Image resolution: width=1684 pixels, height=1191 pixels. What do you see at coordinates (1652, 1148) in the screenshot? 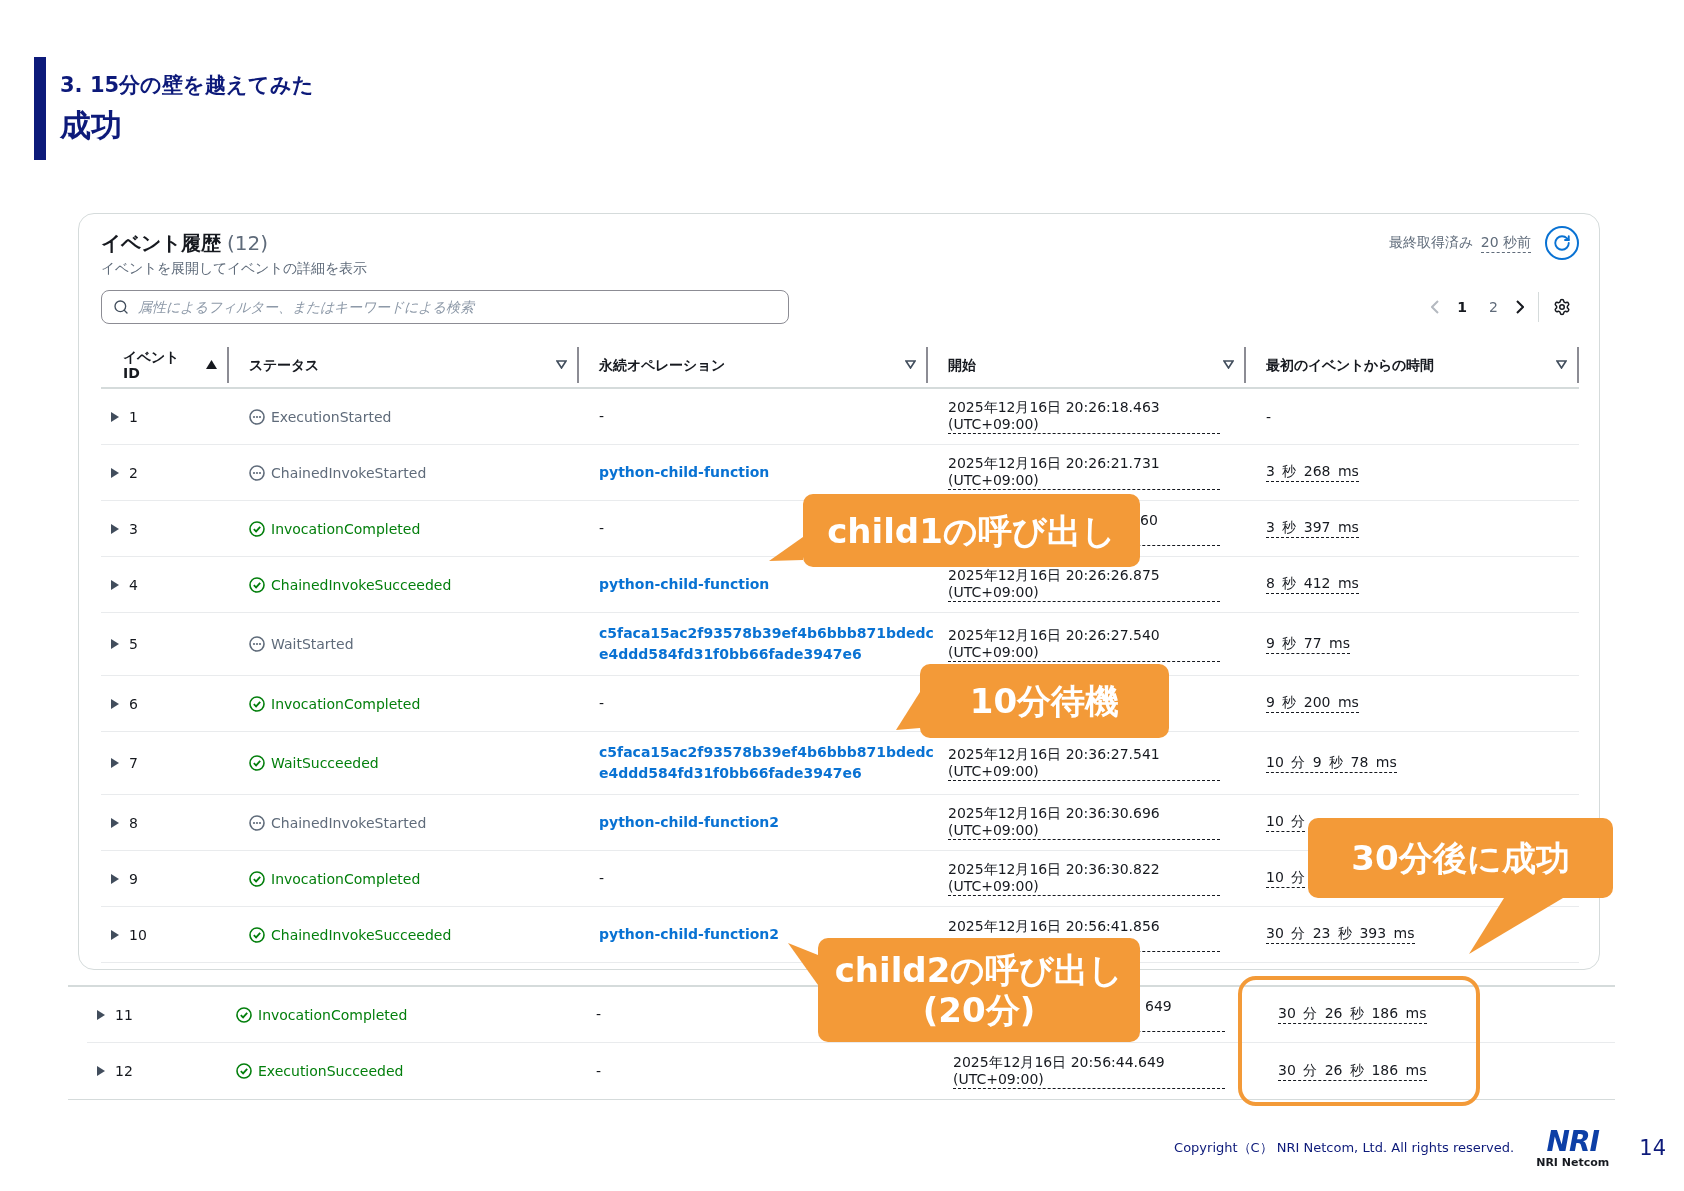
I see `page-number: 14` at bounding box center [1652, 1148].